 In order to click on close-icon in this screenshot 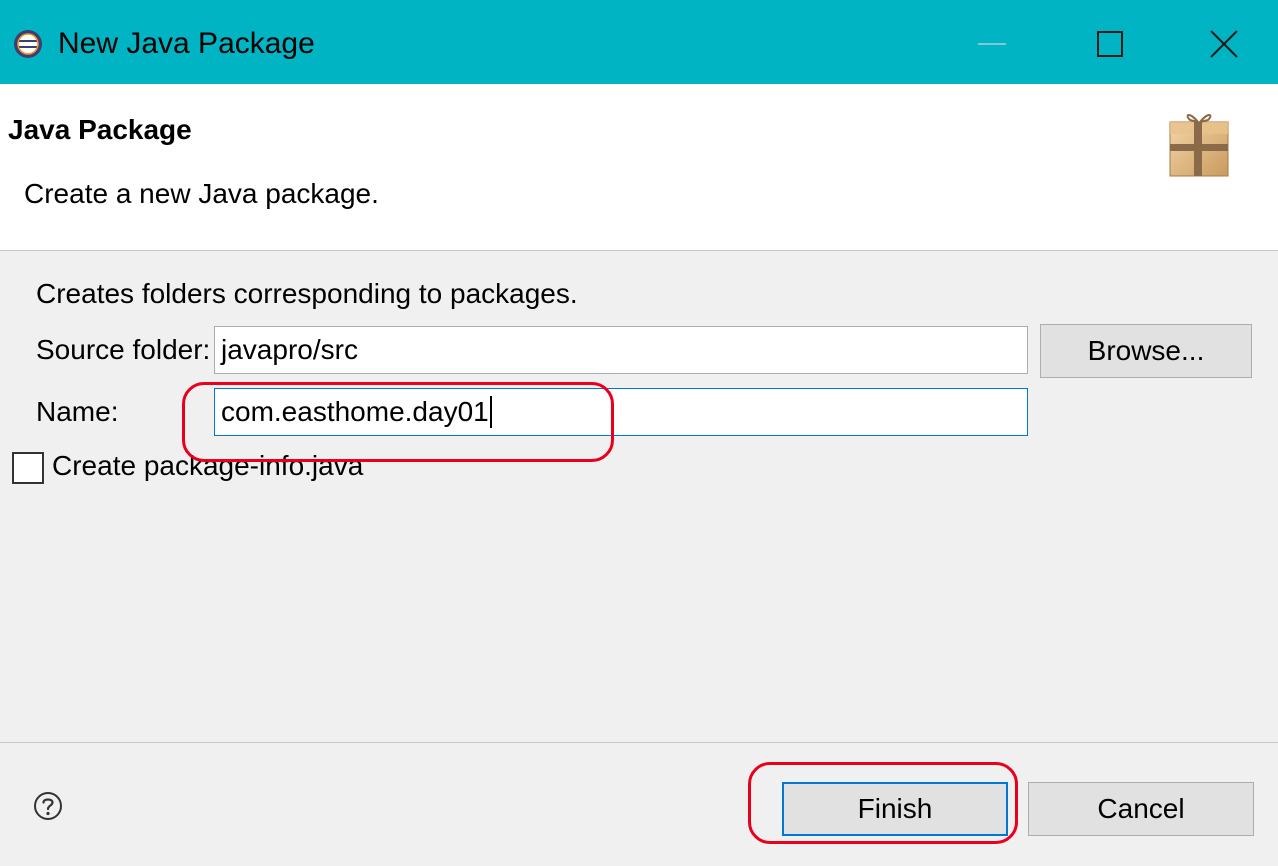, I will do `click(1224, 44)`.